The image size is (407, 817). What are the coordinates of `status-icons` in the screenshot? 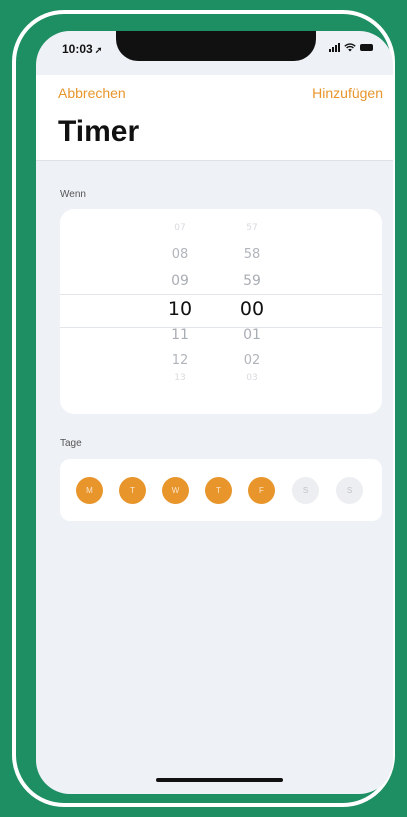 It's located at (351, 47).